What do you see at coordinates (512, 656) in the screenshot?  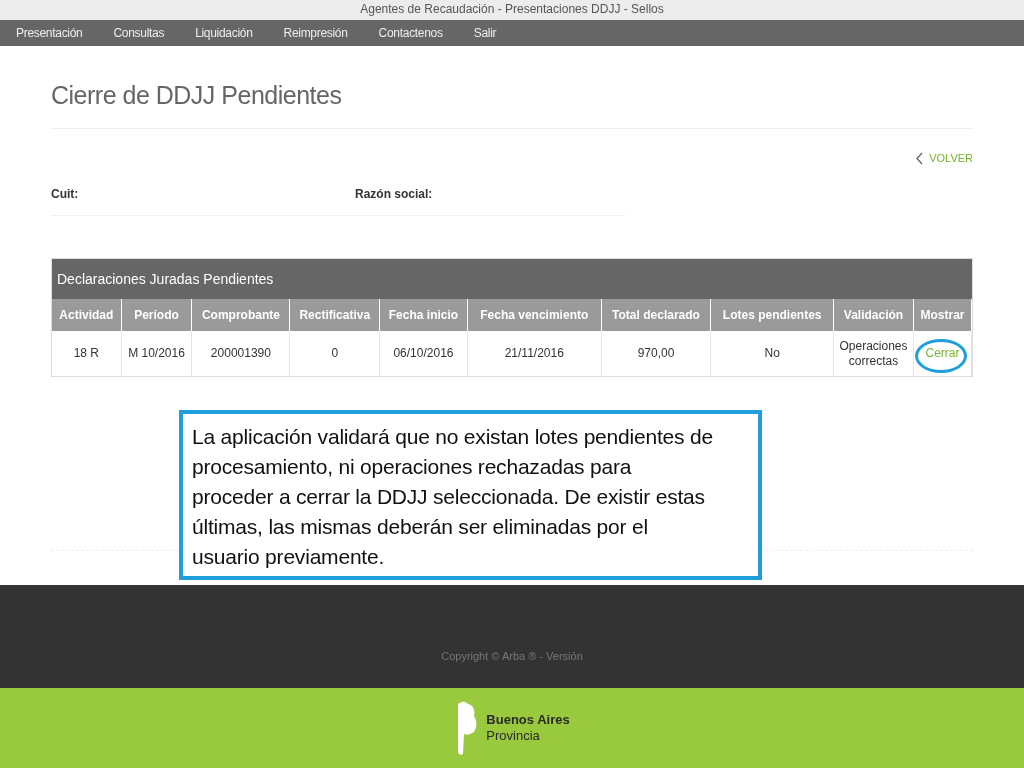 I see `copyright-text: Copyright © Arba ® - Versión` at bounding box center [512, 656].